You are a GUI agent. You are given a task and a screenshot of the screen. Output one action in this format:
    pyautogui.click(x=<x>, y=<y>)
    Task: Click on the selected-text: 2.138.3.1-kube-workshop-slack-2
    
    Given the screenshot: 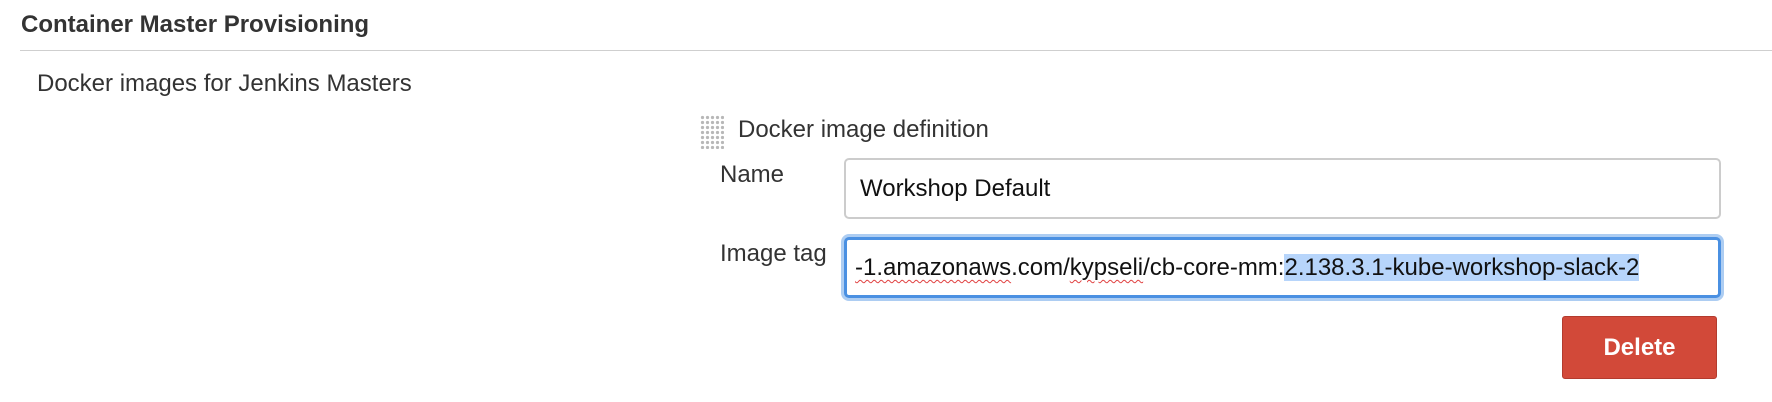 What is the action you would take?
    pyautogui.click(x=1462, y=267)
    